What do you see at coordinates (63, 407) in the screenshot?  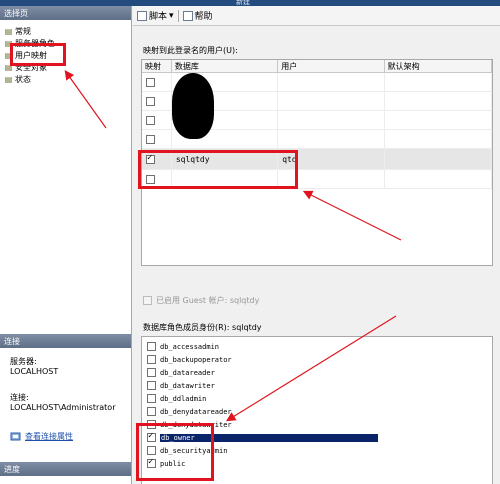 I see `connection-value: LOCALHOST\Administrator` at bounding box center [63, 407].